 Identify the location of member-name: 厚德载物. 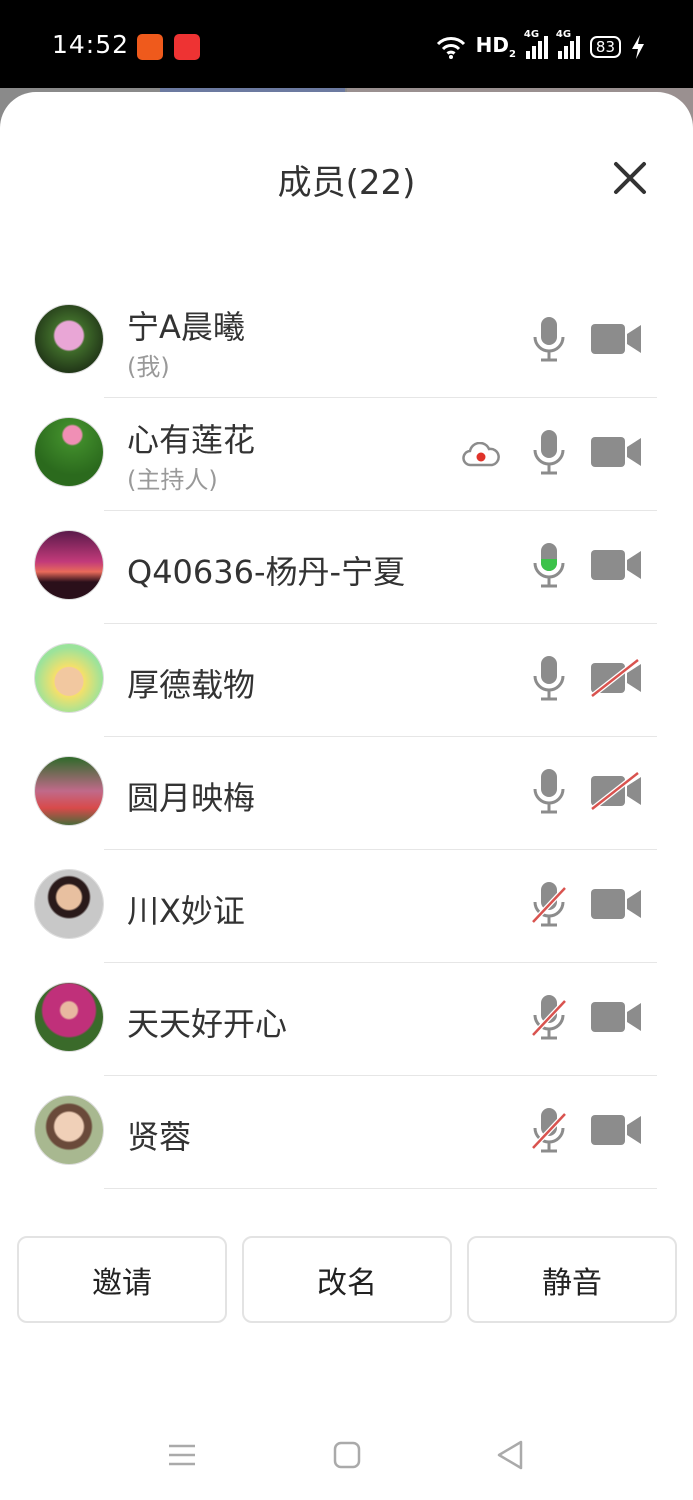
(191, 685).